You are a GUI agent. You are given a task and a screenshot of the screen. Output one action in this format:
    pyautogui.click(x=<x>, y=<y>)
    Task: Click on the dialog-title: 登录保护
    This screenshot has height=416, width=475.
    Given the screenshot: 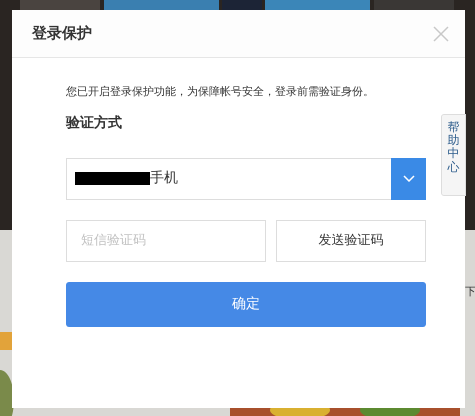 What is the action you would take?
    pyautogui.click(x=62, y=33)
    